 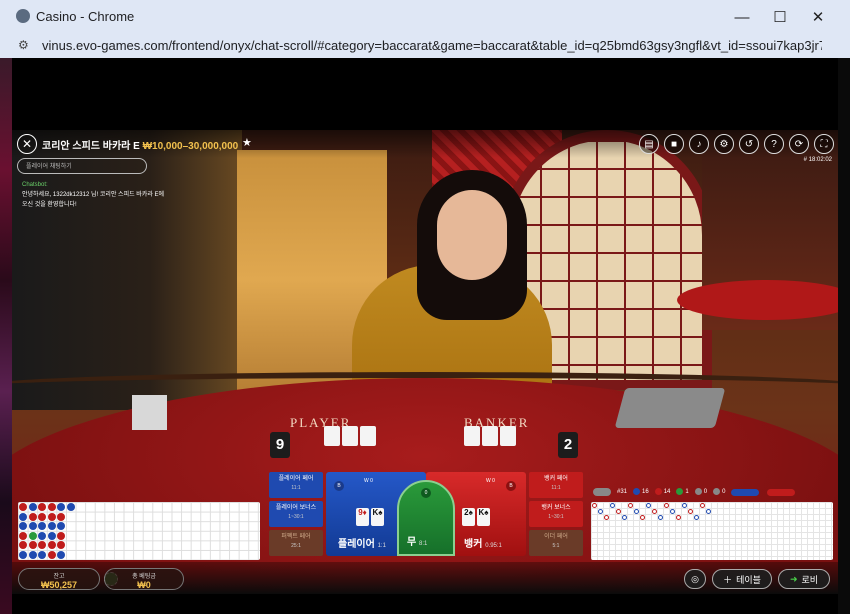 What do you see at coordinates (296, 514) in the screenshot?
I see `player-bonus-bet: 플레이어 보너스 1~30:1` at bounding box center [296, 514].